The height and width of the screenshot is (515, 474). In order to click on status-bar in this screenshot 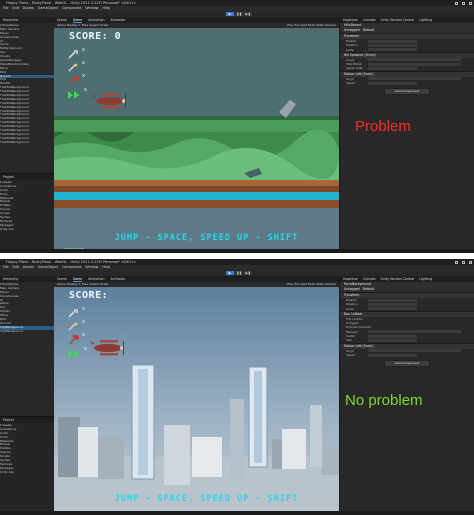, I will do `click(237, 513)`.